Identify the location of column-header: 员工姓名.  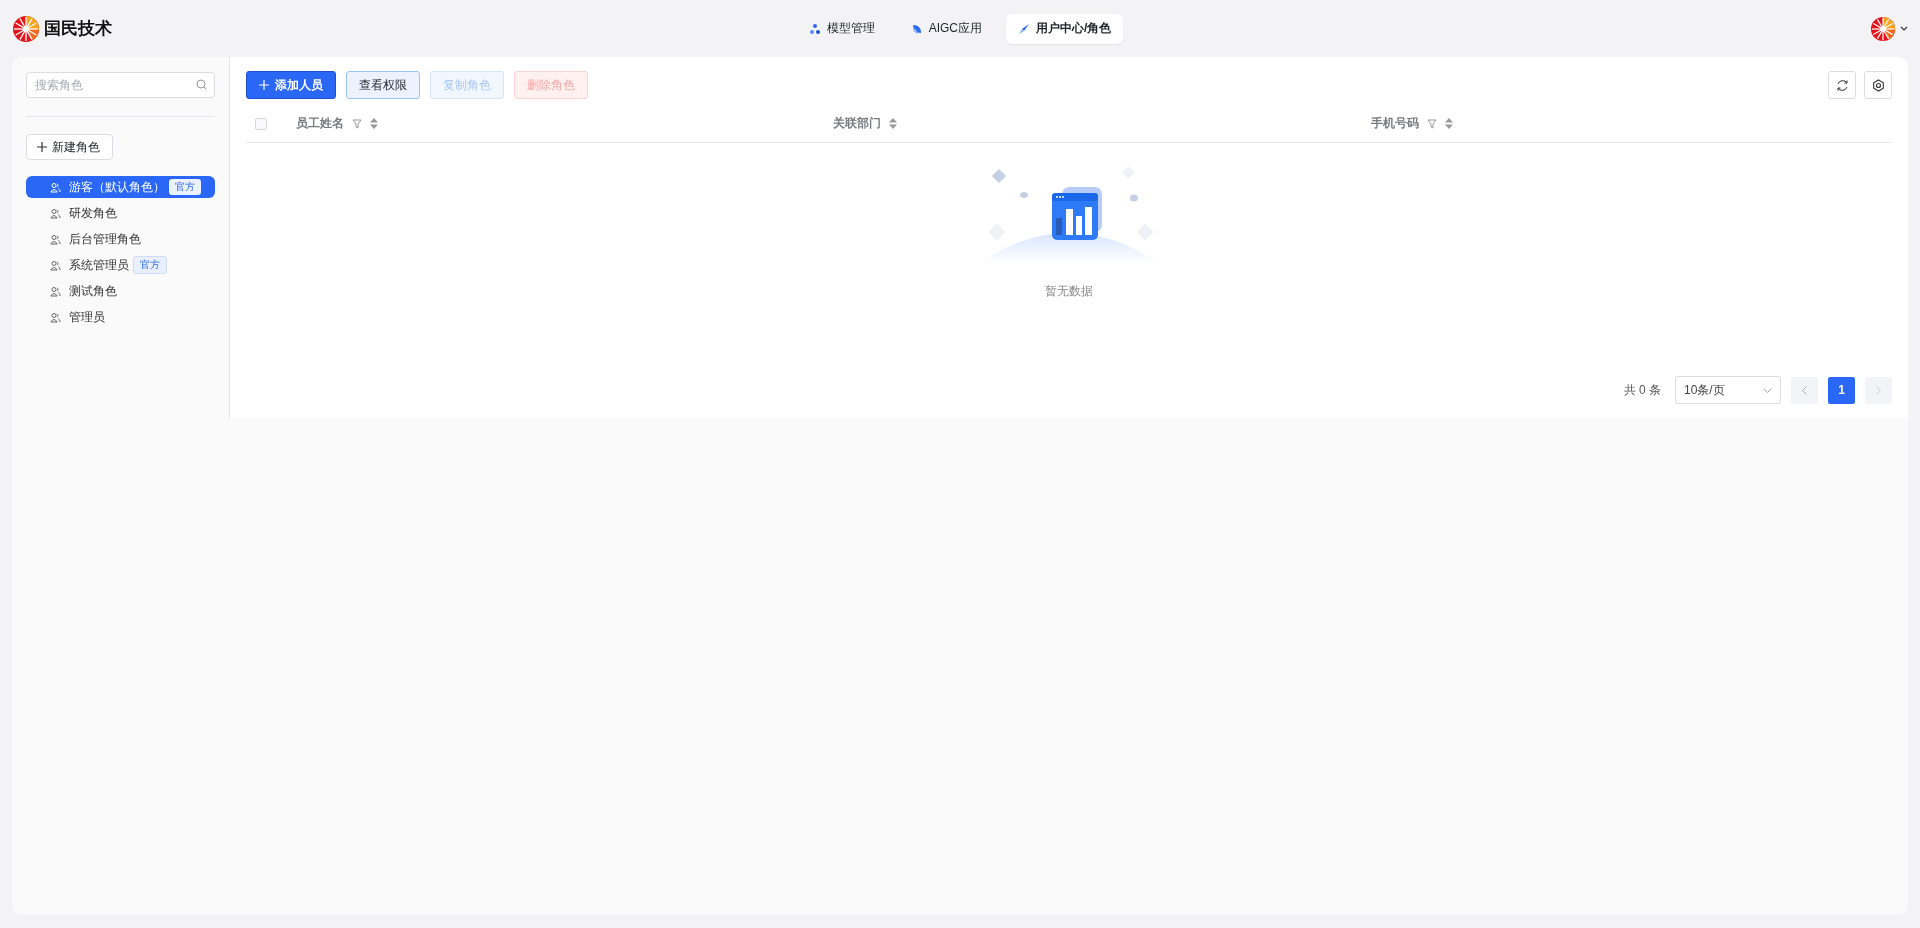
(320, 123).